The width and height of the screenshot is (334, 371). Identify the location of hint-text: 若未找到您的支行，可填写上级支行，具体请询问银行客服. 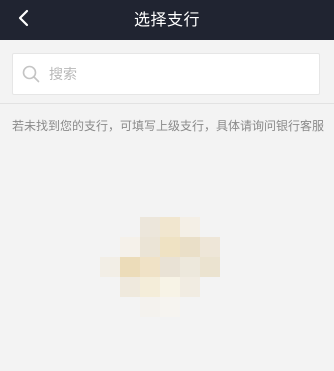
(168, 126).